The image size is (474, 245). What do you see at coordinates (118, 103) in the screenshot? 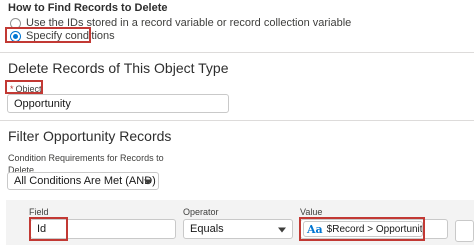
I see `object-input: Opportunity` at bounding box center [118, 103].